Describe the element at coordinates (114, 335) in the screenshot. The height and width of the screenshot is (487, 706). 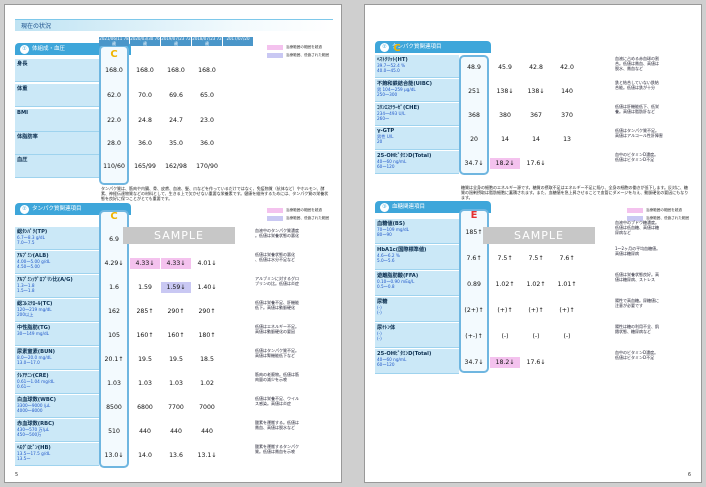
I see `value-cell: 105` at that location.